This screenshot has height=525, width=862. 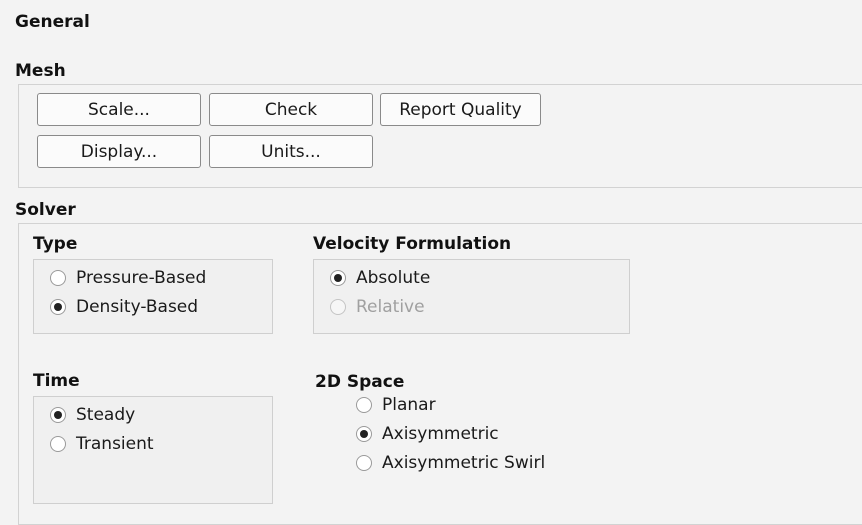 I want to click on radio-label: Density-Based, so click(x=137, y=307).